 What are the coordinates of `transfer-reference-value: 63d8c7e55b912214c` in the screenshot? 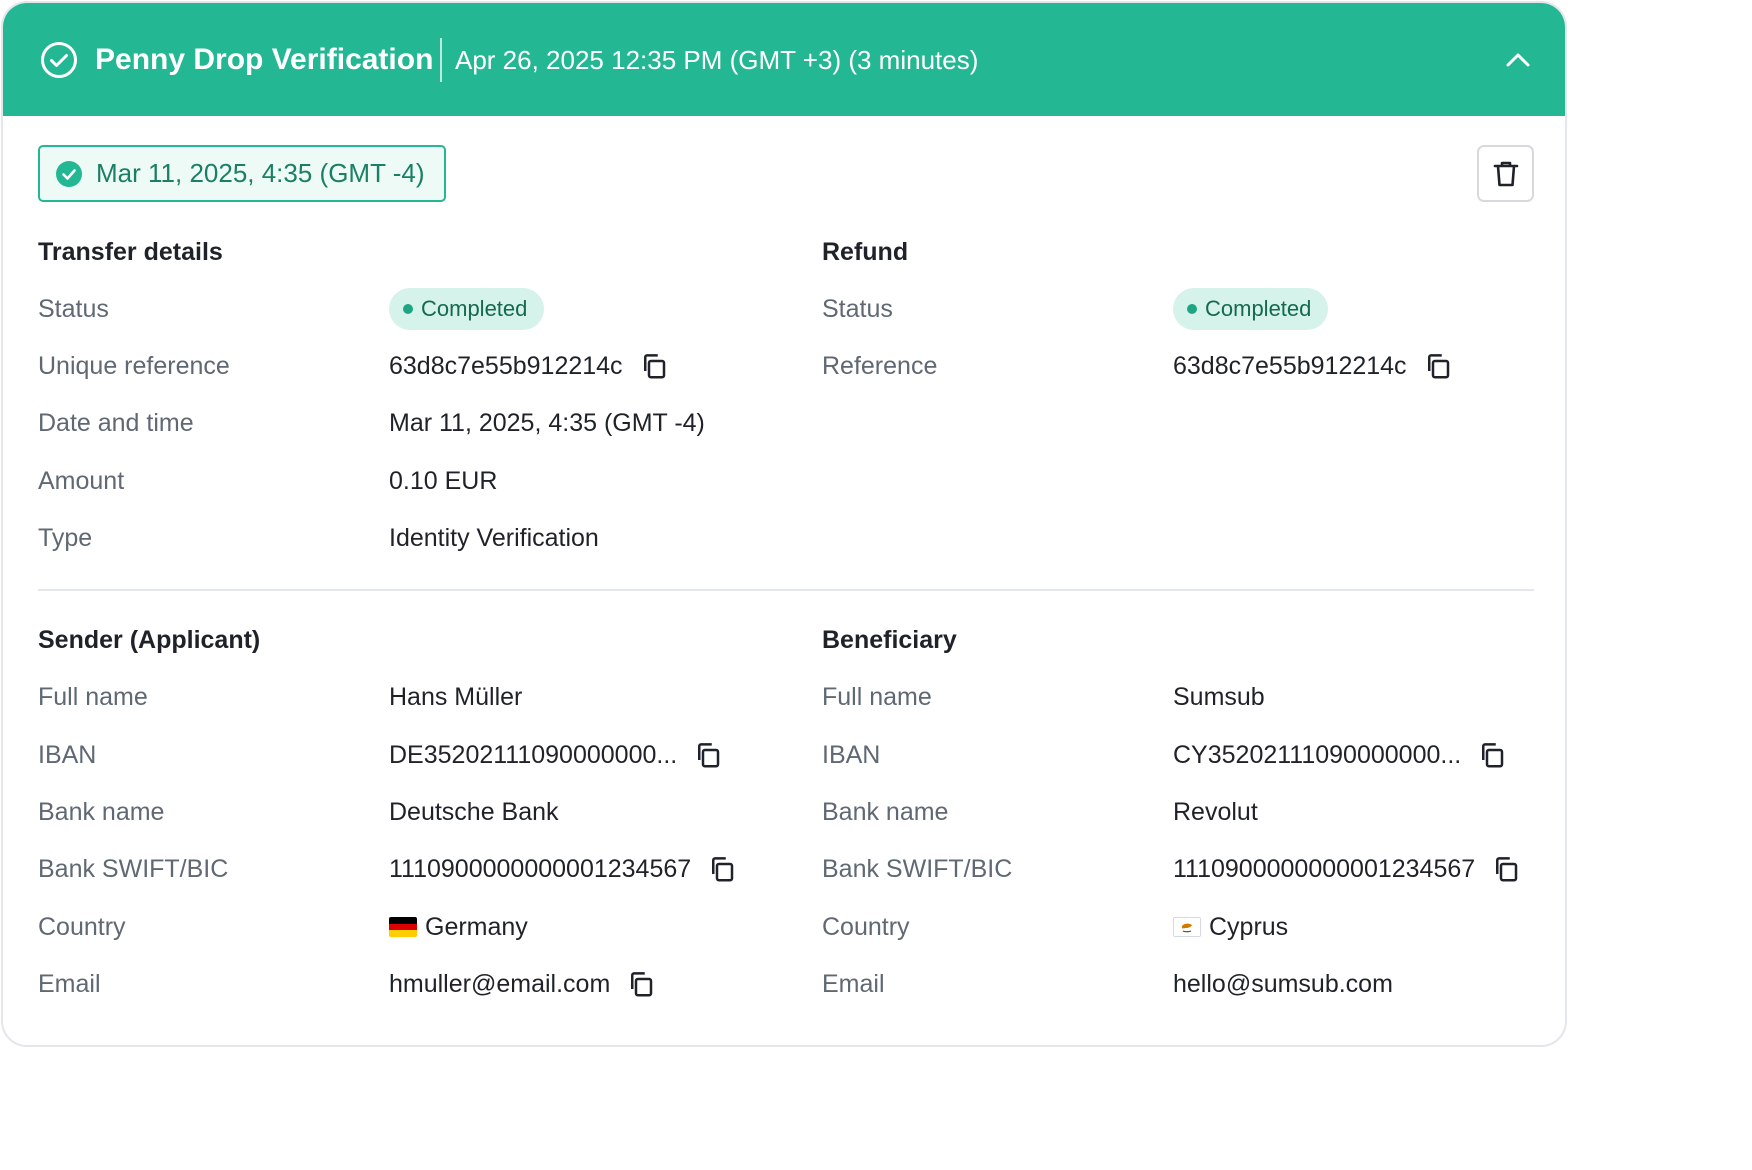 It's located at (506, 366).